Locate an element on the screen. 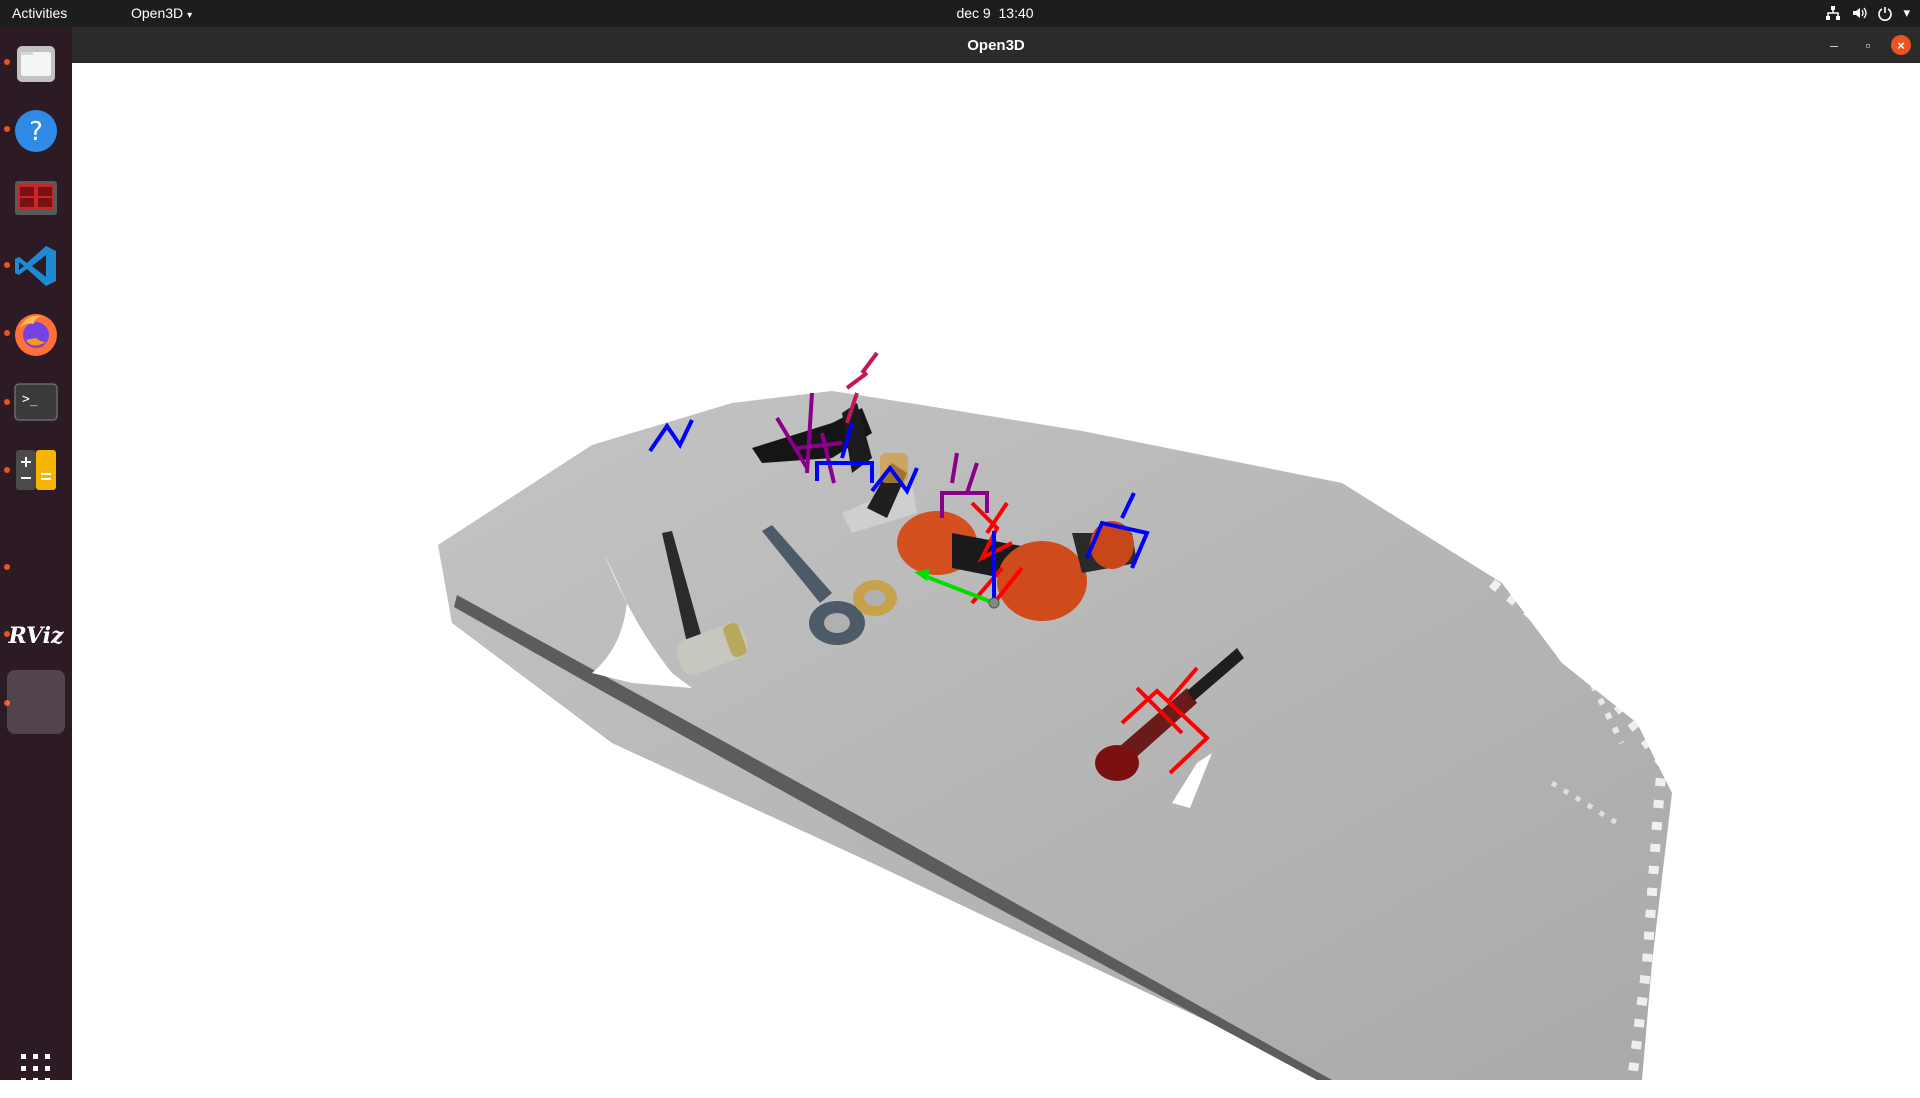  network-icon is located at coordinates (1833, 13).